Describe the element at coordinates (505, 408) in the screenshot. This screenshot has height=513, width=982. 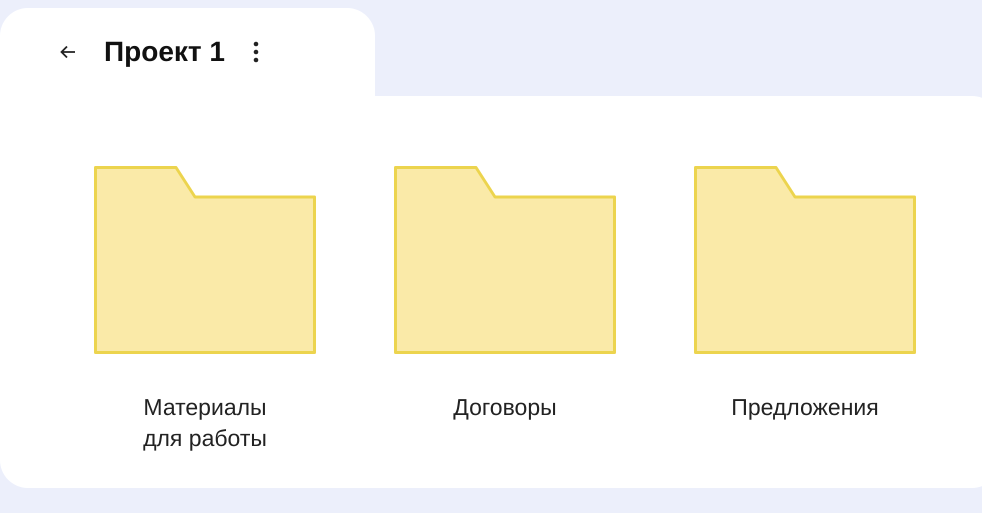
I see `folder-name: Договоры` at that location.